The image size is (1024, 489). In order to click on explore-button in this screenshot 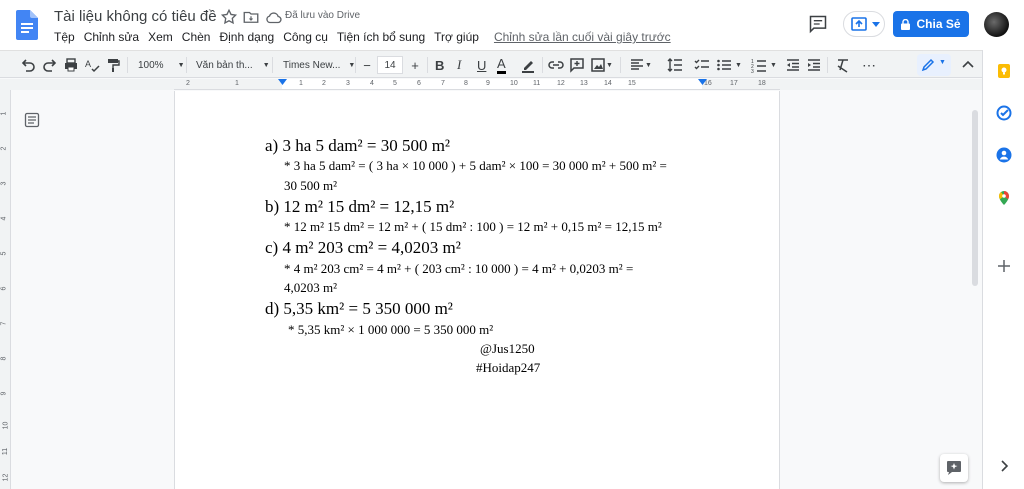, I will do `click(954, 468)`.